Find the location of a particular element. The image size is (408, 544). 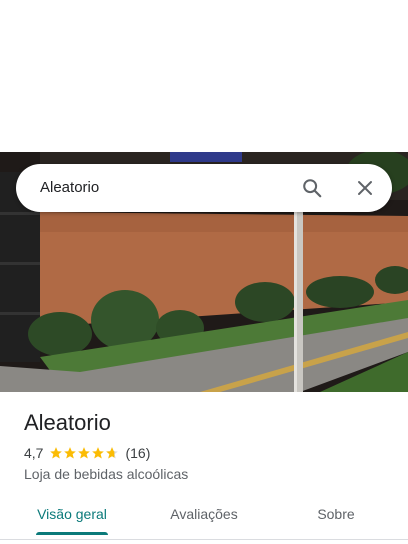

search-button is located at coordinates (312, 188).